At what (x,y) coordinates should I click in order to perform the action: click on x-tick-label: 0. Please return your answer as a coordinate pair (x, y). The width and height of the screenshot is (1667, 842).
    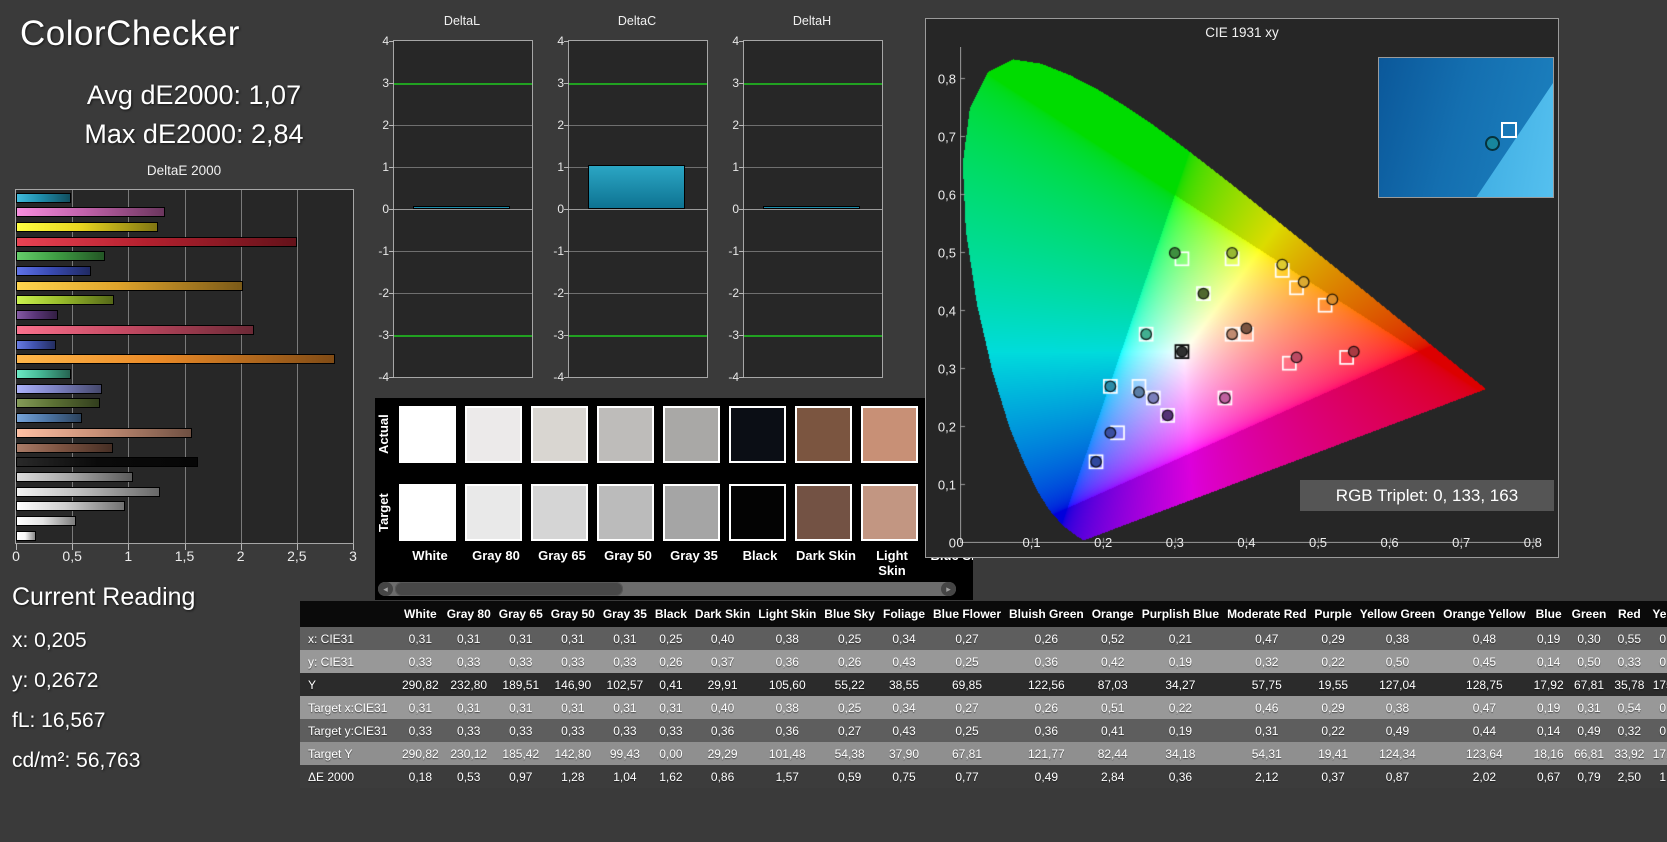
    Looking at the image, I should click on (960, 542).